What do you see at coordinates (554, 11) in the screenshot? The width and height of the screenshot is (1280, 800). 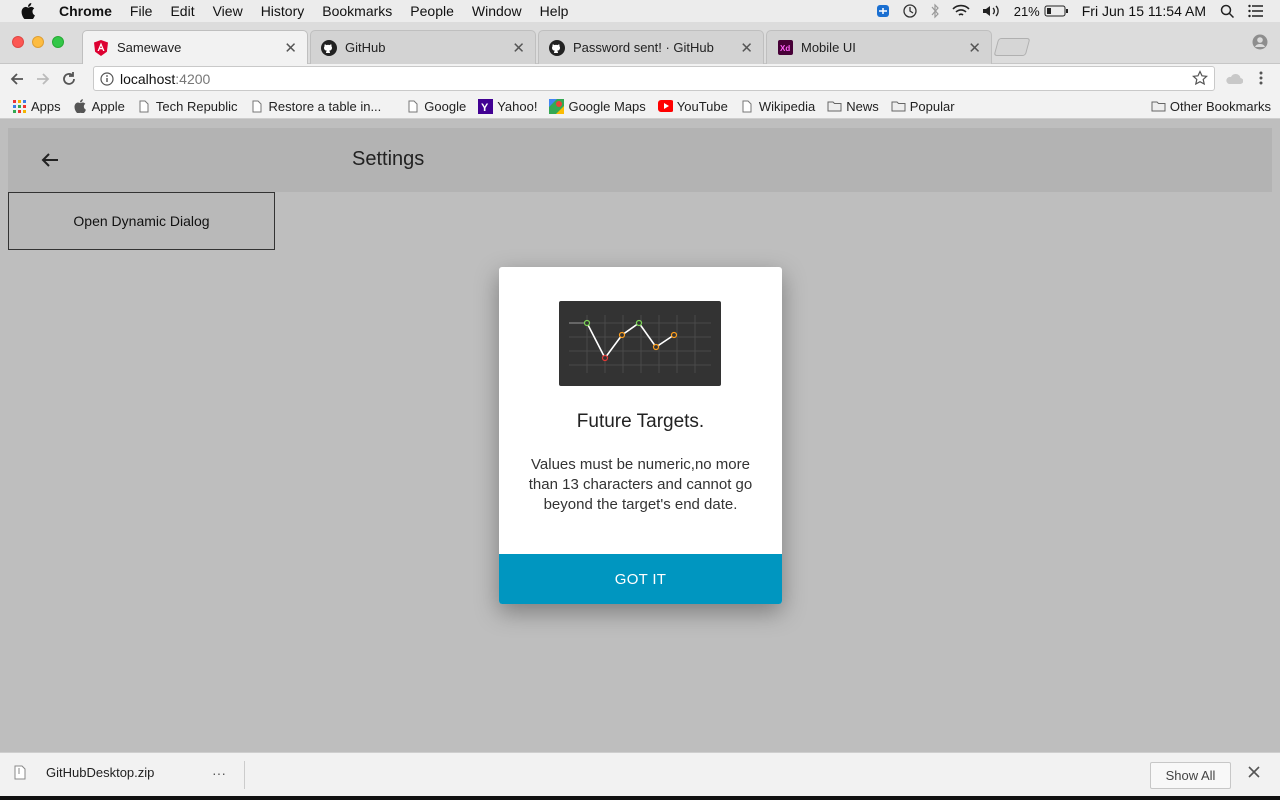 I see `menu-help: Help` at bounding box center [554, 11].